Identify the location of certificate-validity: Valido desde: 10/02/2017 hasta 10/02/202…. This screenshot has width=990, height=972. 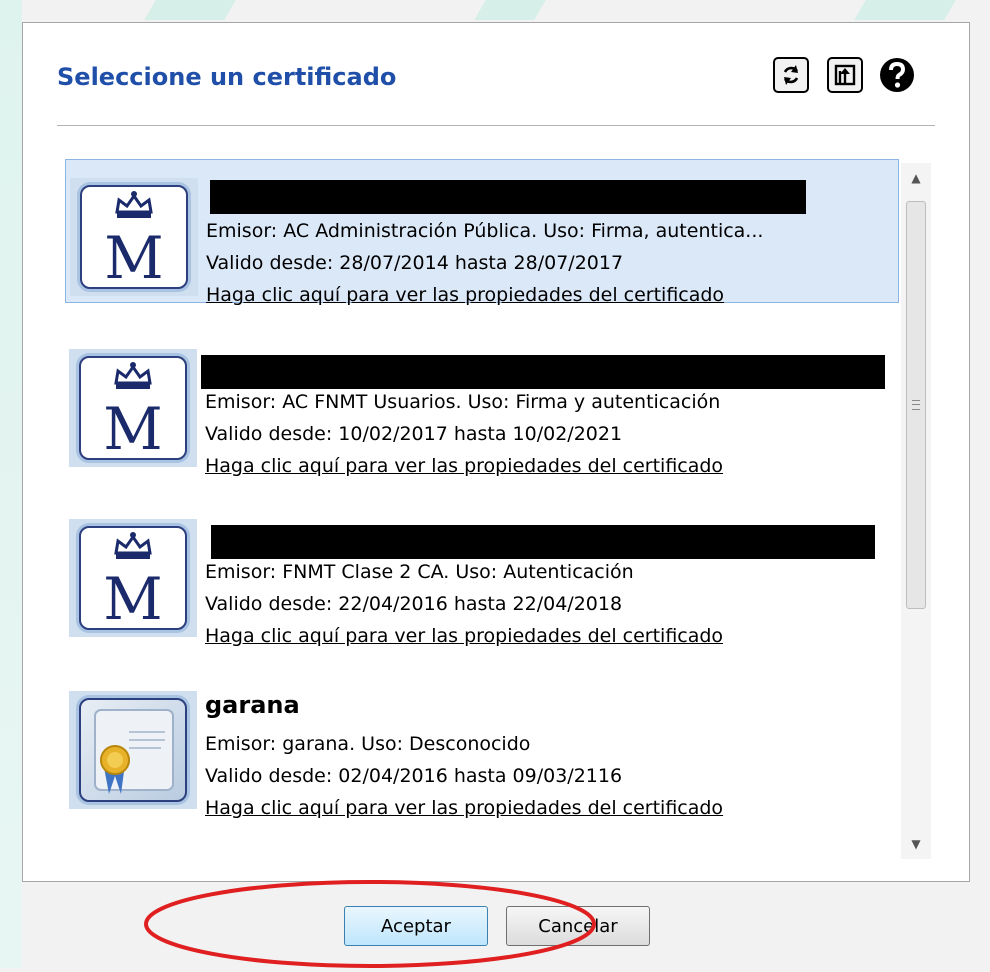
(414, 434).